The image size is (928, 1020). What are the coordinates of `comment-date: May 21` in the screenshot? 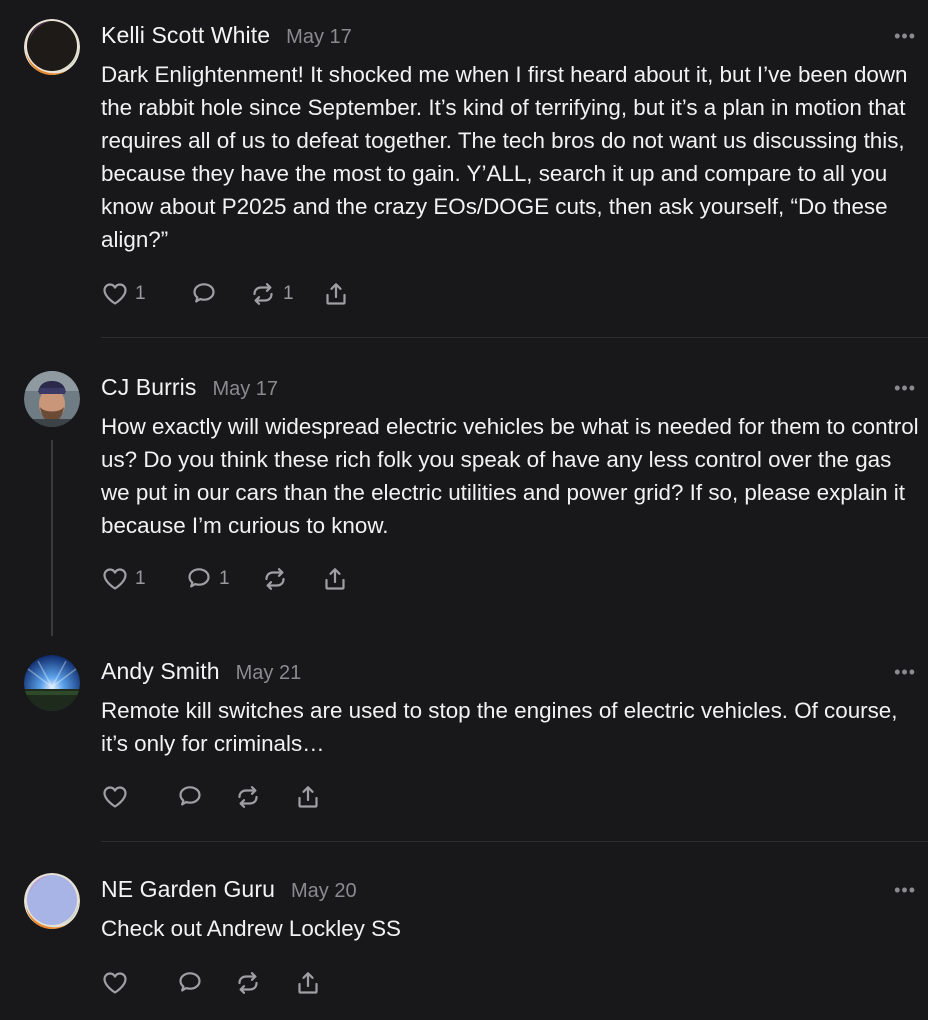 It's located at (269, 673).